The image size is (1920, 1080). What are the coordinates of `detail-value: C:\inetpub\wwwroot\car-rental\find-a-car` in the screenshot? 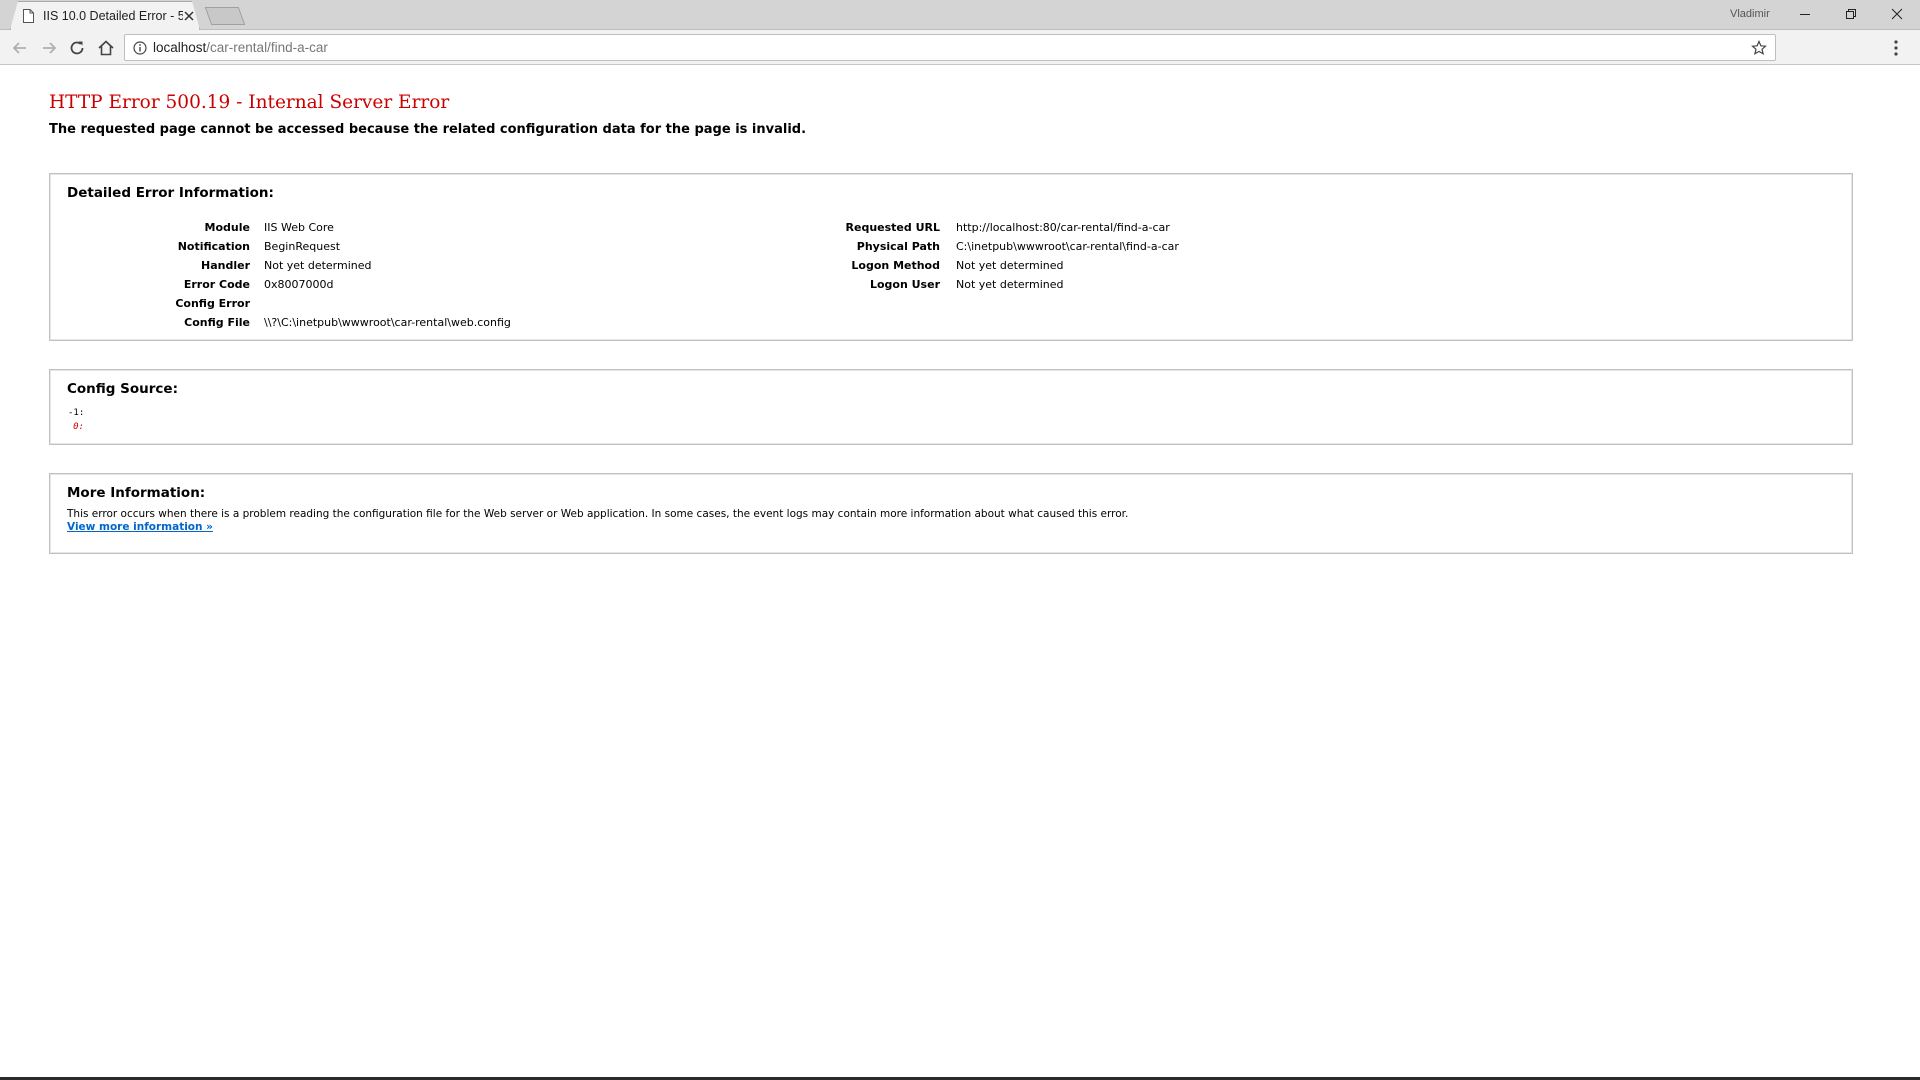 It's located at (1067, 246).